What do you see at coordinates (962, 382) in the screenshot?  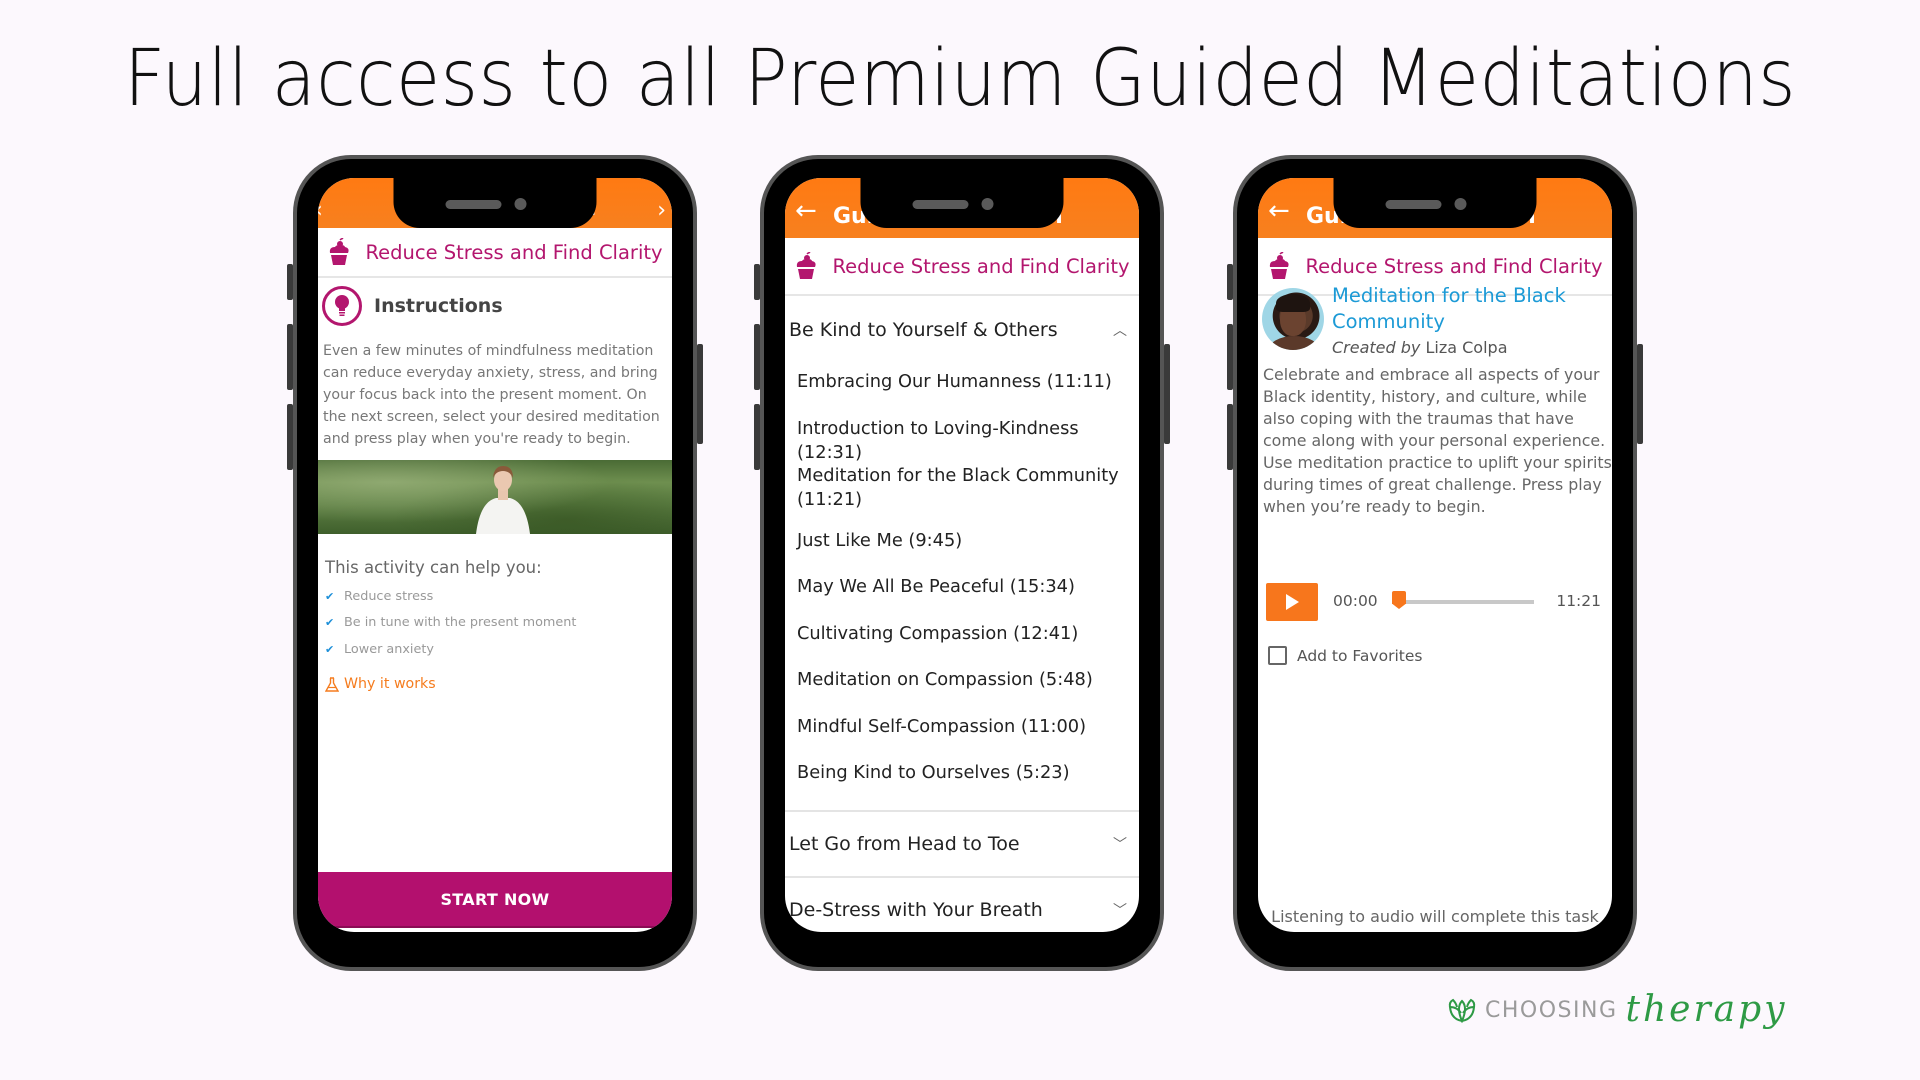 I see `track-item: Embracing Our Humanness (11:11)` at bounding box center [962, 382].